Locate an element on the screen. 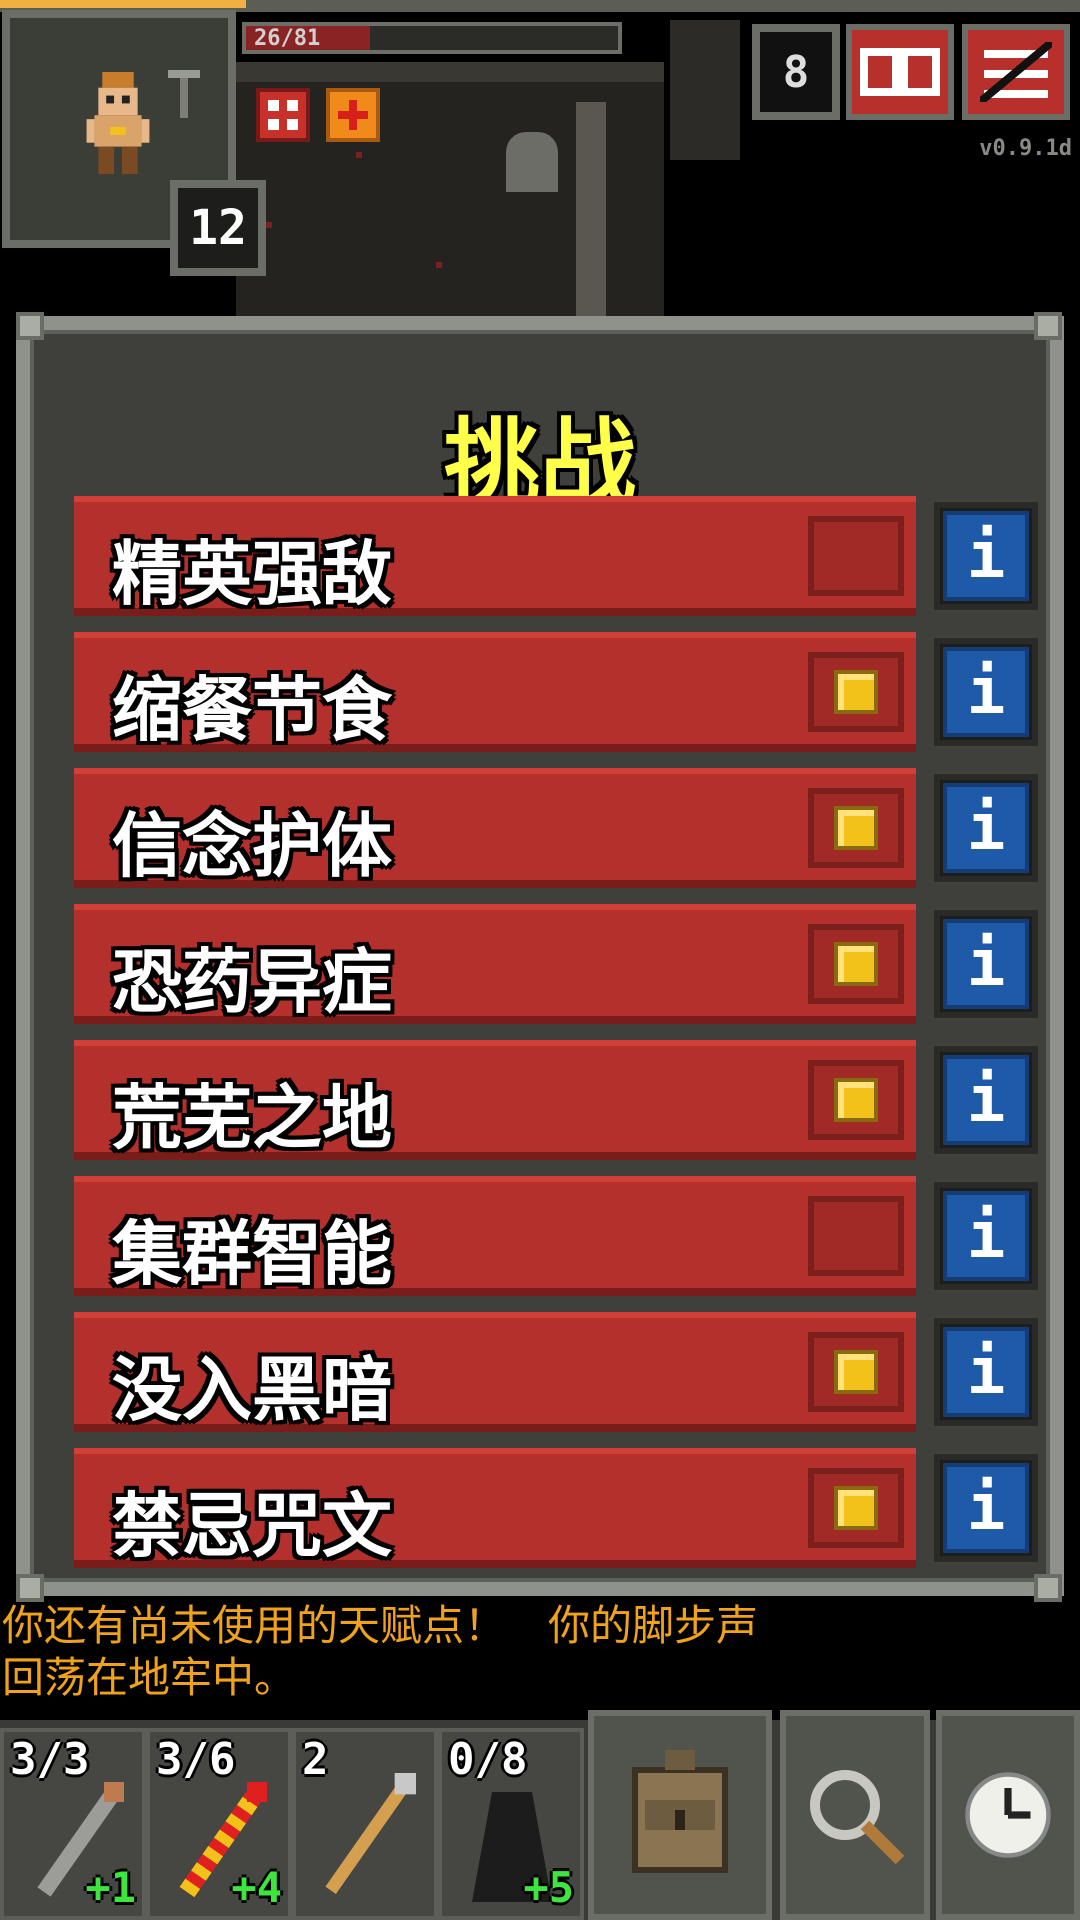 This screenshot has width=1080, height=1920. backpack-button is located at coordinates (680, 1815).